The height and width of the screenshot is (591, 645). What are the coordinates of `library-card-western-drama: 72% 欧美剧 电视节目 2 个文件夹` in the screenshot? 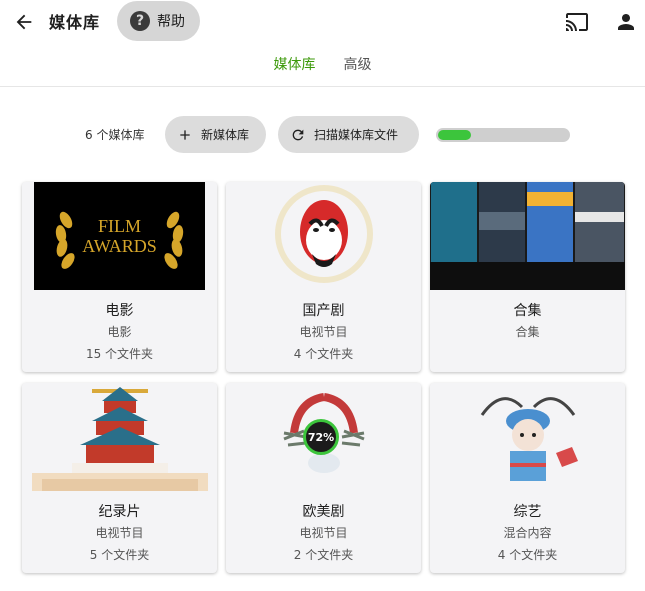 It's located at (323, 478).